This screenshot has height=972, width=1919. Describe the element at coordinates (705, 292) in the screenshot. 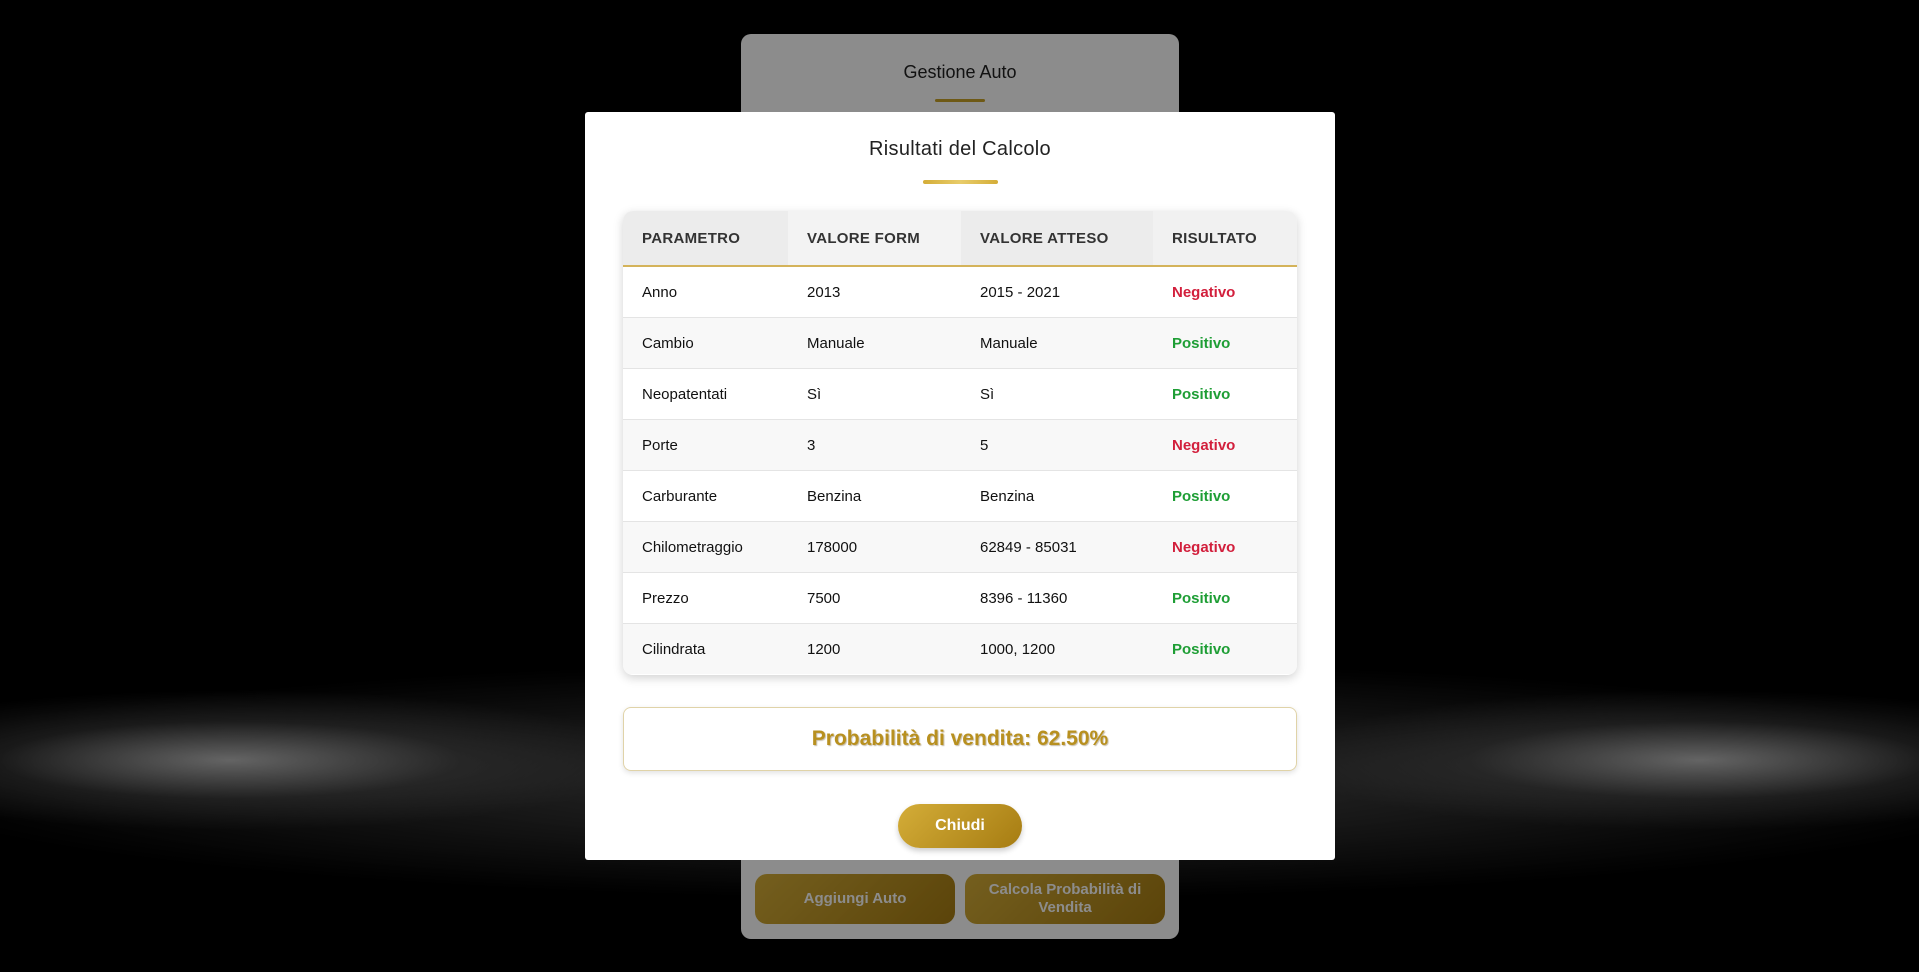

I see `param-cell: Anno` at that location.